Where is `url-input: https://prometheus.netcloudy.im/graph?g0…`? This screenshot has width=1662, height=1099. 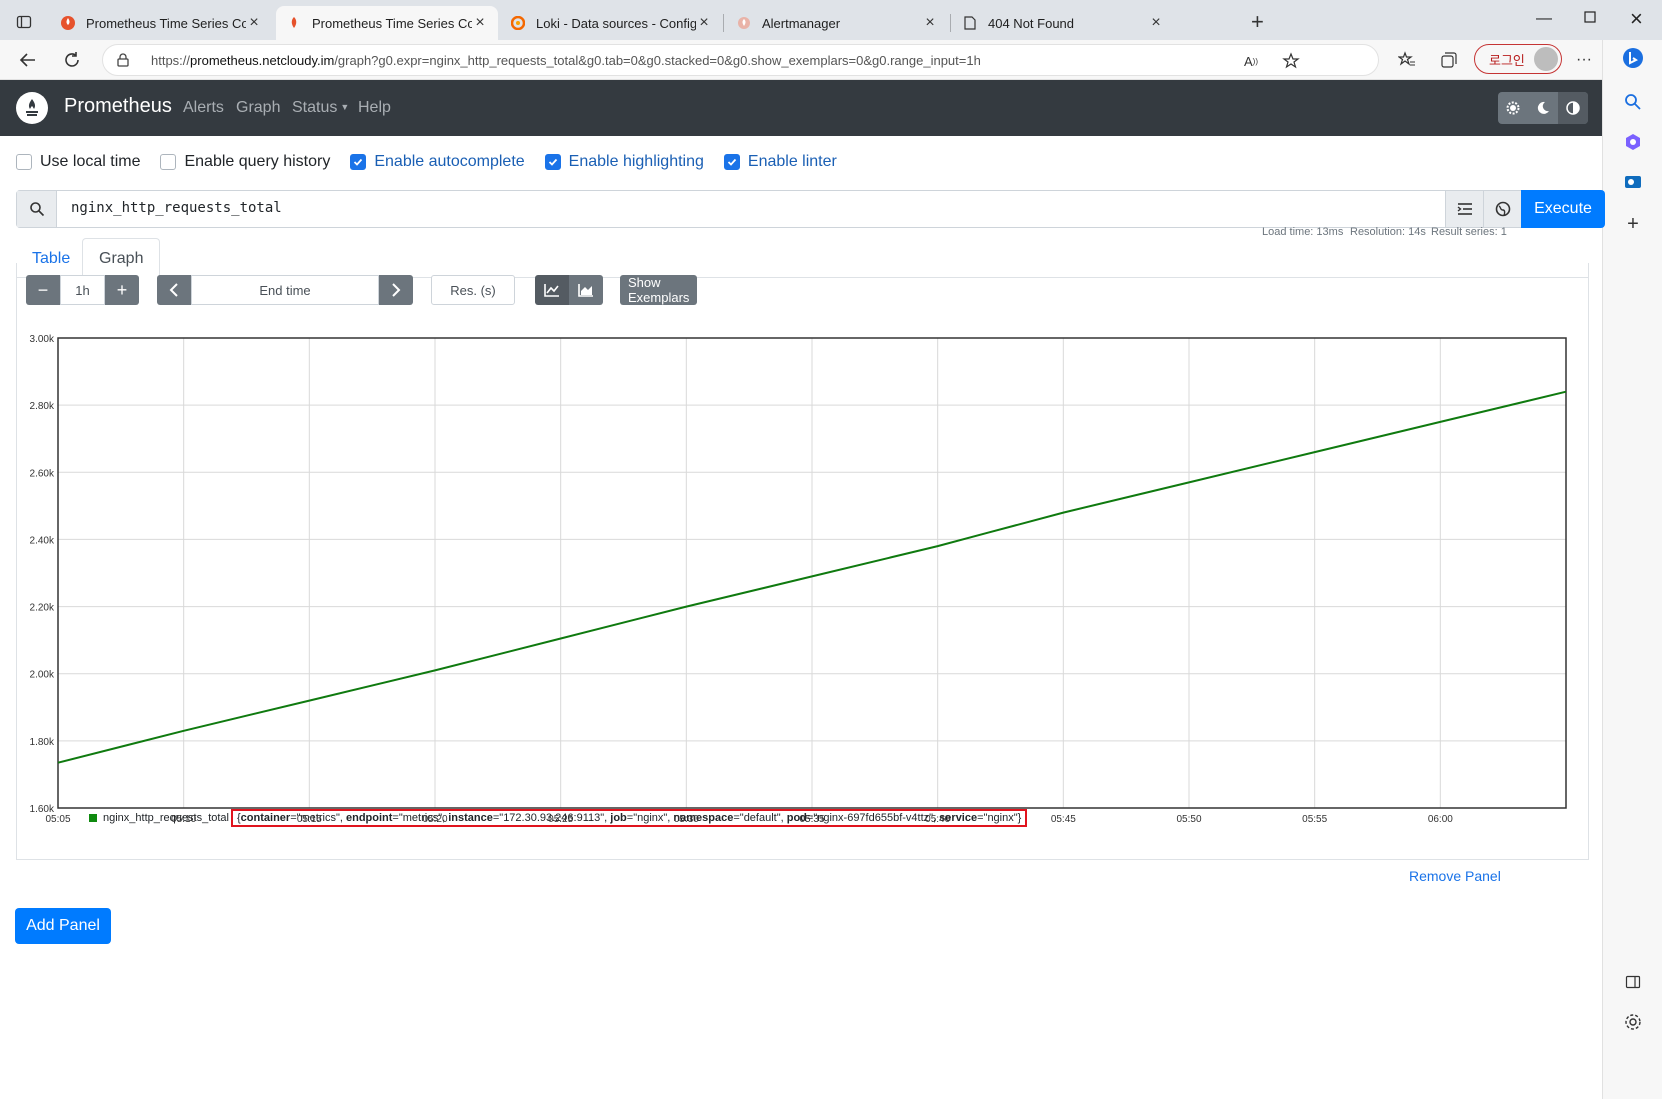 url-input: https://prometheus.netcloudy.im/graph?g0… is located at coordinates (740, 60).